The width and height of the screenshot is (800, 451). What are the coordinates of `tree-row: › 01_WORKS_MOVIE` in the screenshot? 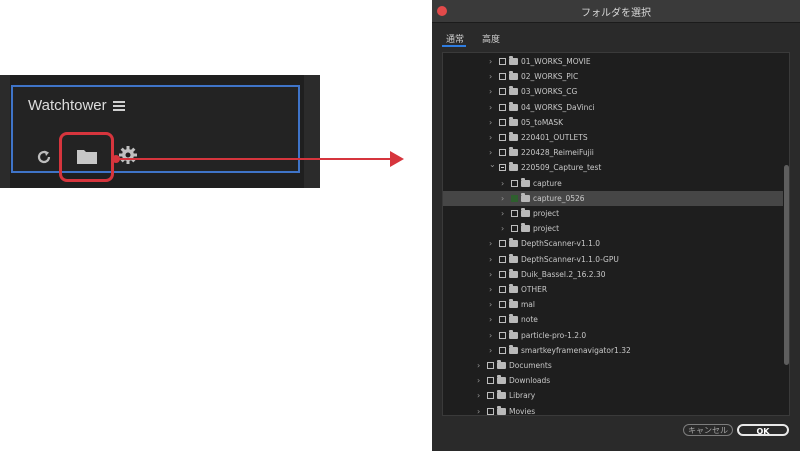 It's located at (613, 61).